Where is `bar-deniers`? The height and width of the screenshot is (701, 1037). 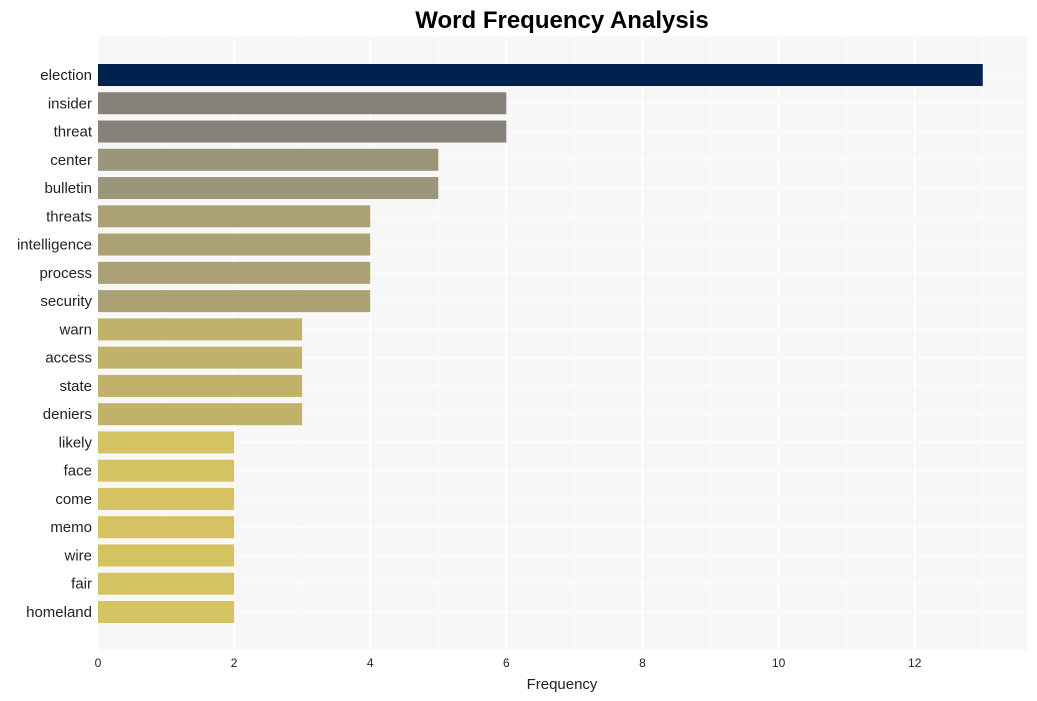
bar-deniers is located at coordinates (200, 414).